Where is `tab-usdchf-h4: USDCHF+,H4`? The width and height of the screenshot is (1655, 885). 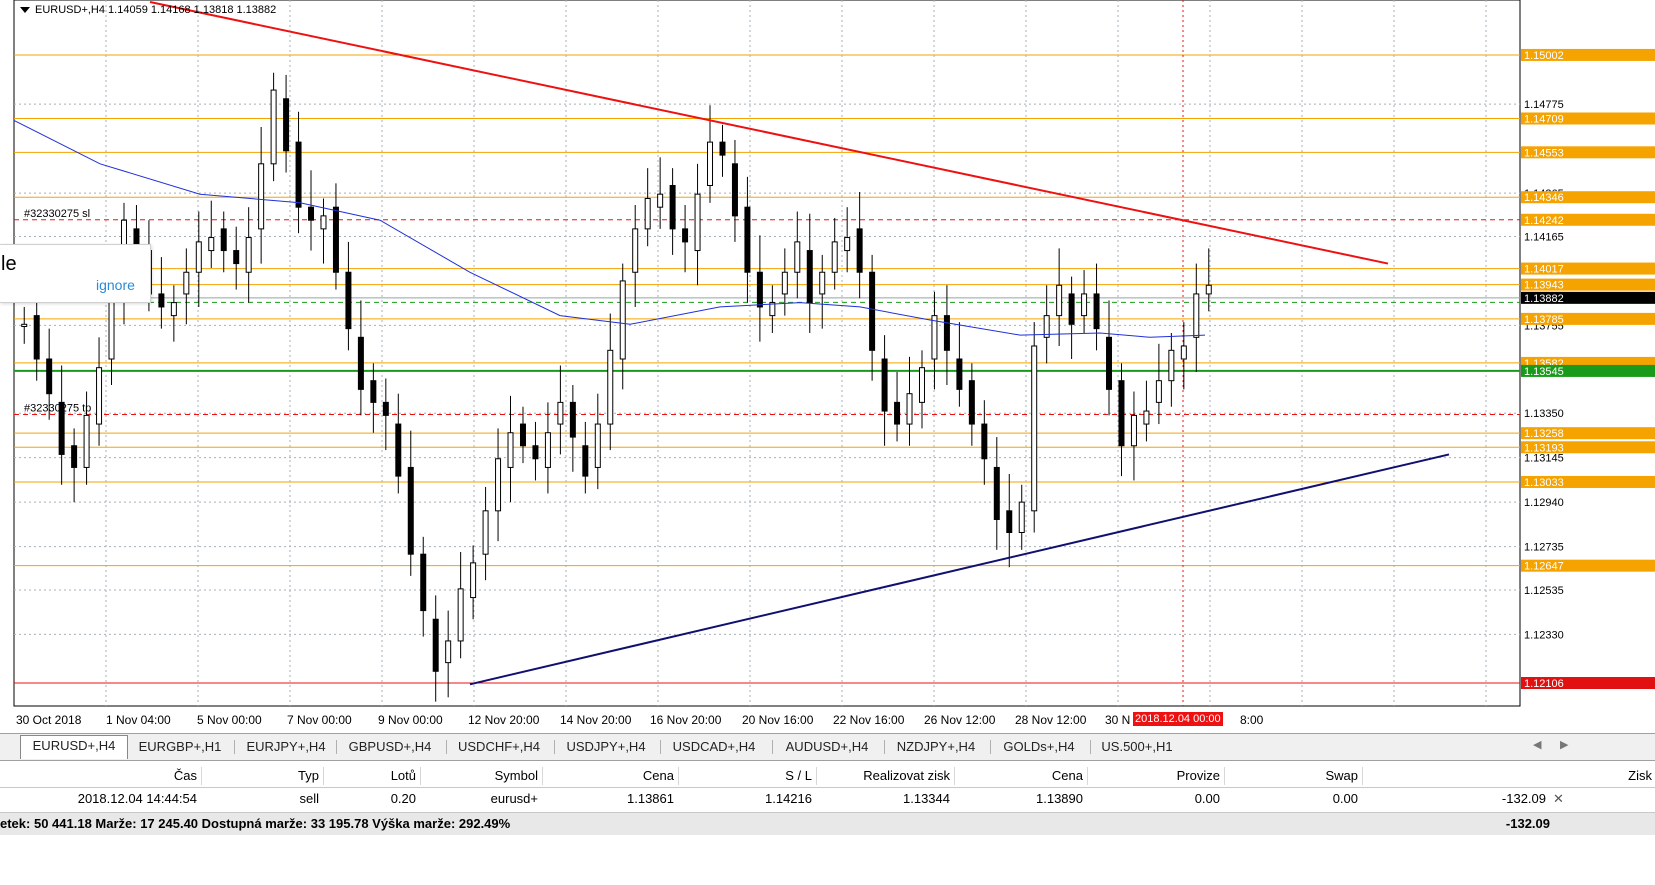 tab-usdchf-h4: USDCHF+,H4 is located at coordinates (499, 747).